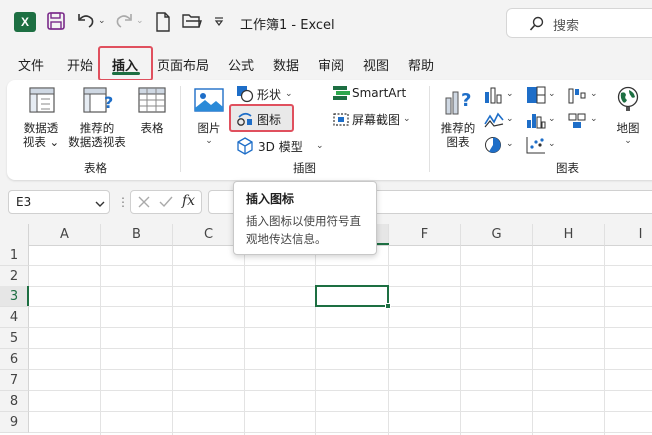 This screenshot has height=435, width=652. I want to click on pictures-label: 图片, so click(209, 128).